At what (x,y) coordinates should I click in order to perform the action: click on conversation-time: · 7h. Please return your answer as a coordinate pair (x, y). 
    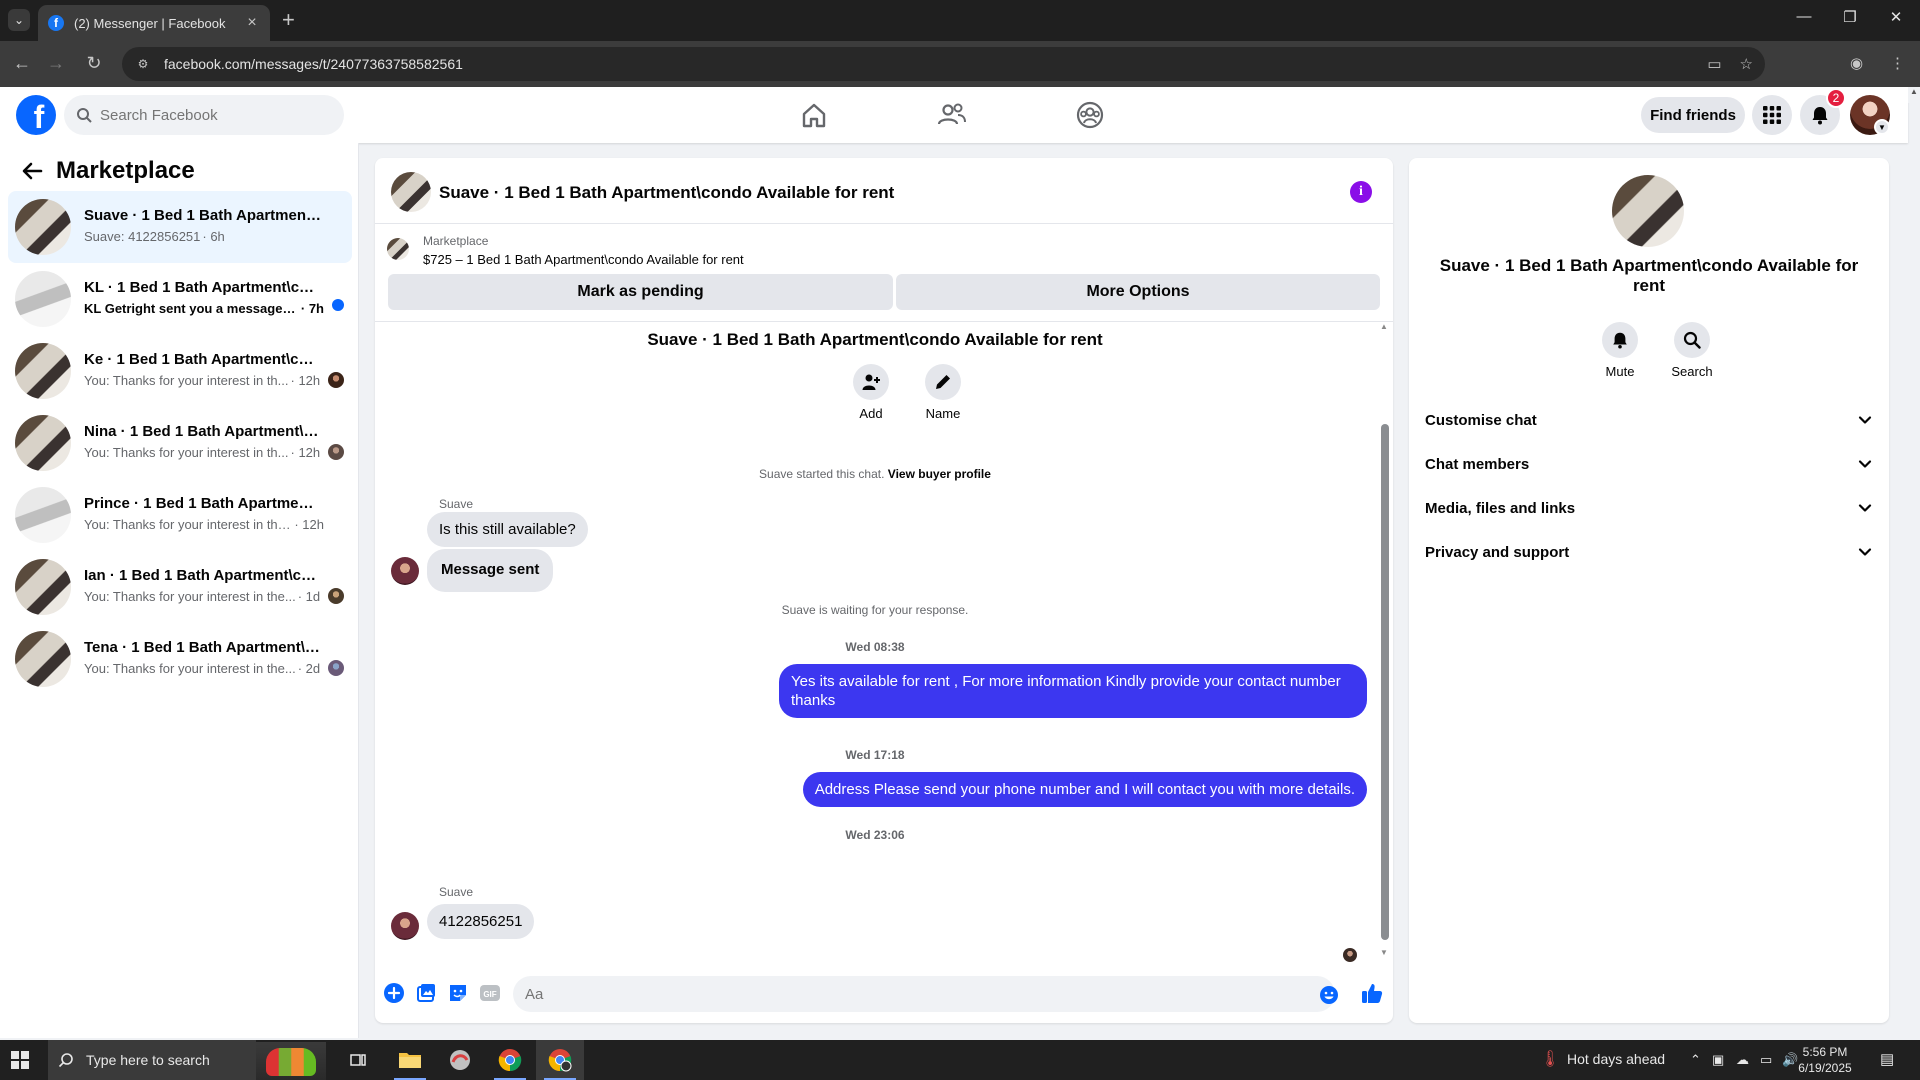
    Looking at the image, I should click on (312, 308).